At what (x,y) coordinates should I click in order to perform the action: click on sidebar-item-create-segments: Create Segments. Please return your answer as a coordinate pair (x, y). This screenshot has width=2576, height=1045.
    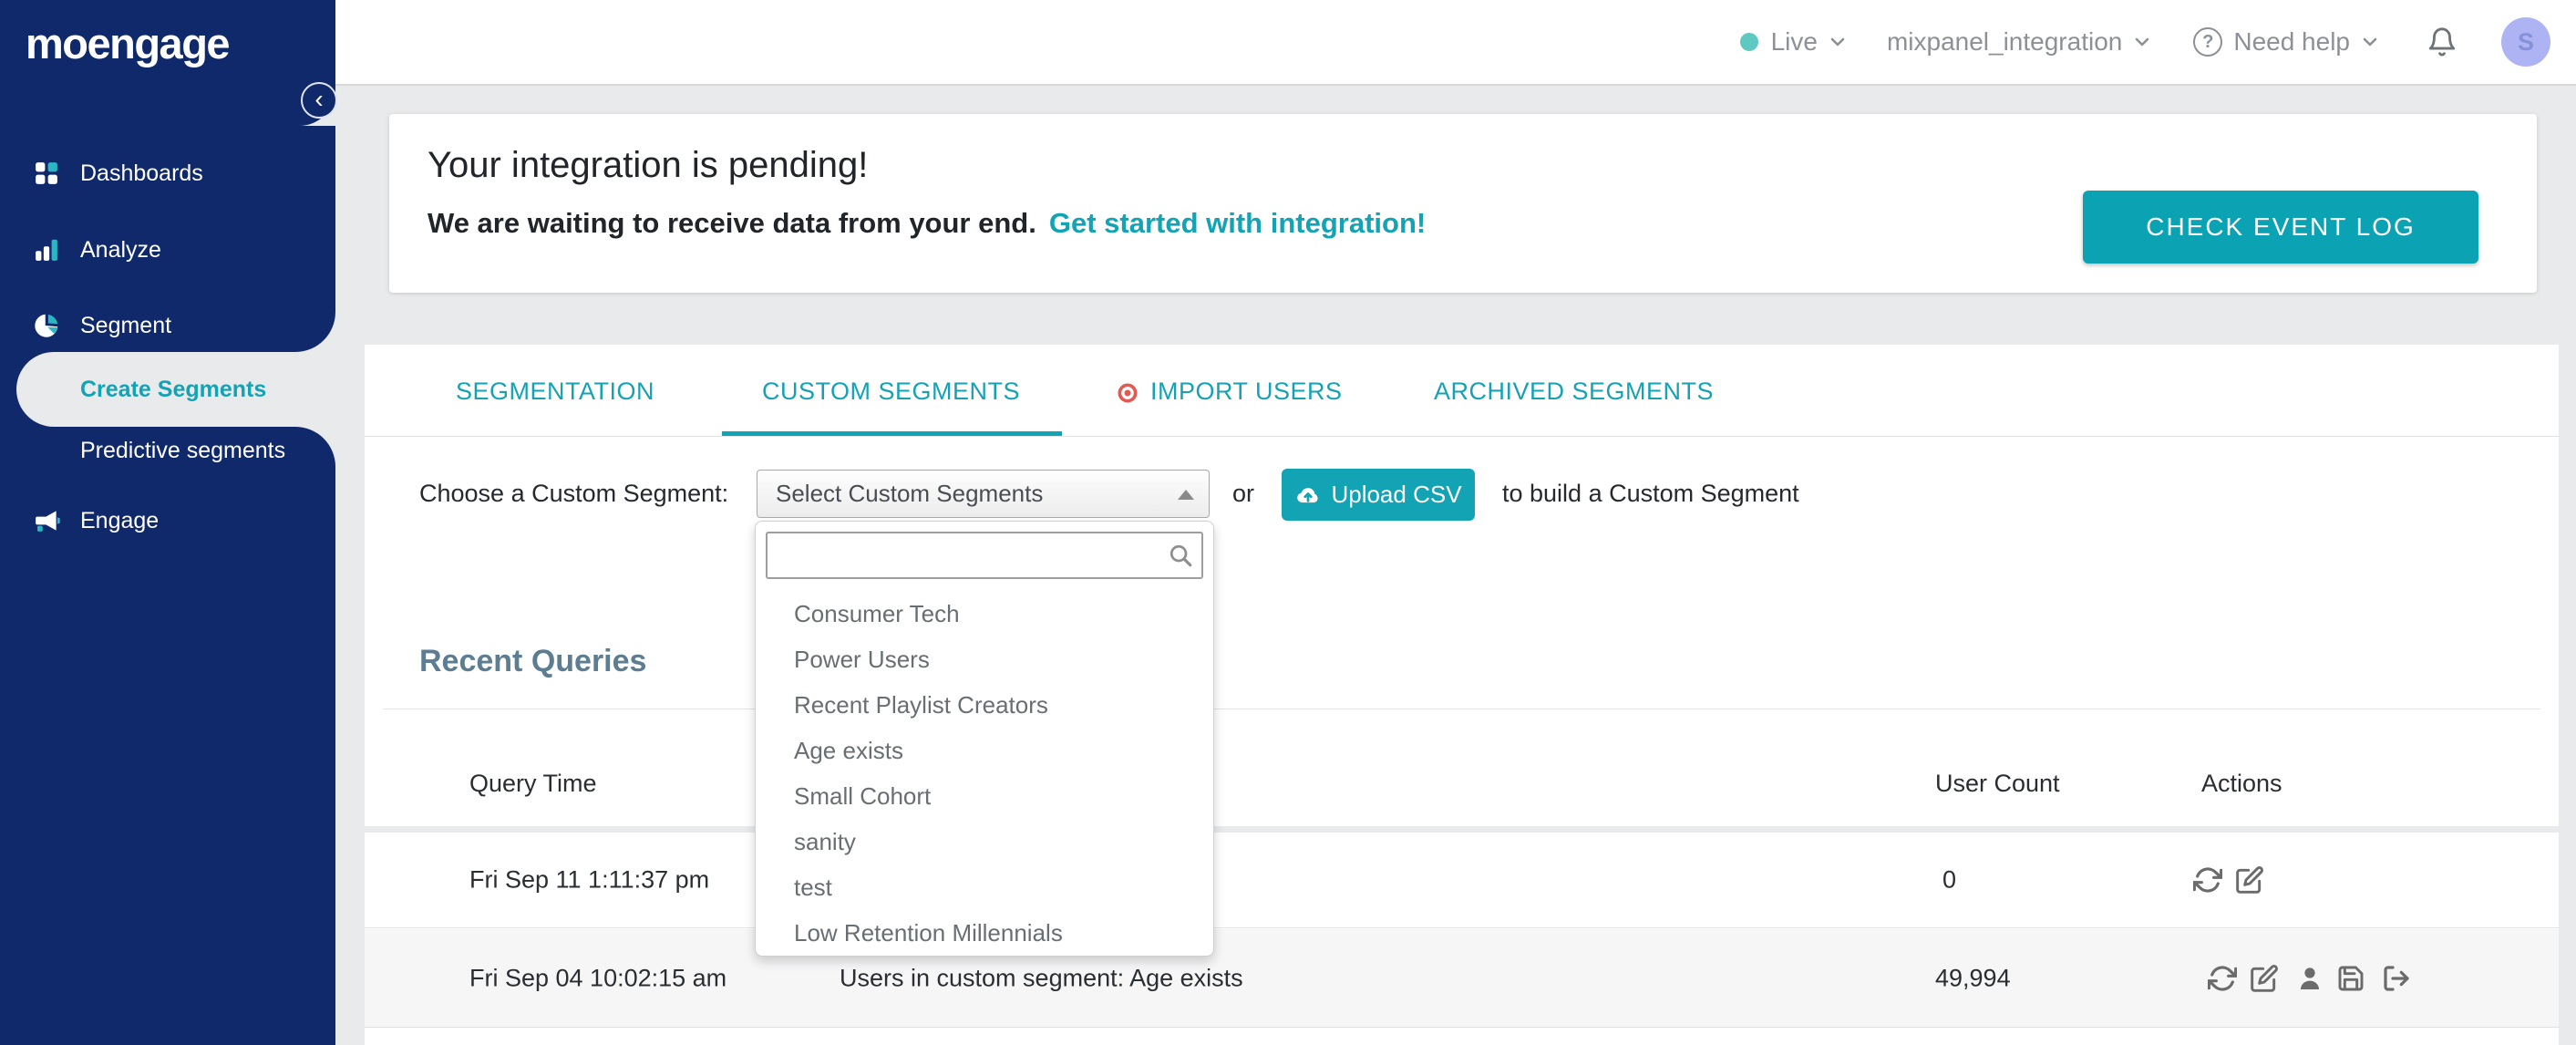
    Looking at the image, I should click on (175, 389).